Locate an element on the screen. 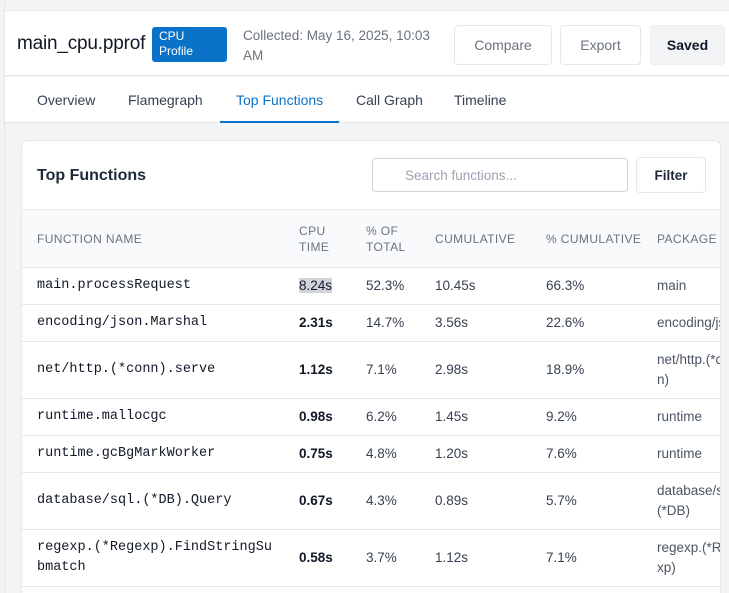  cumulative: 10.45s is located at coordinates (475, 286).